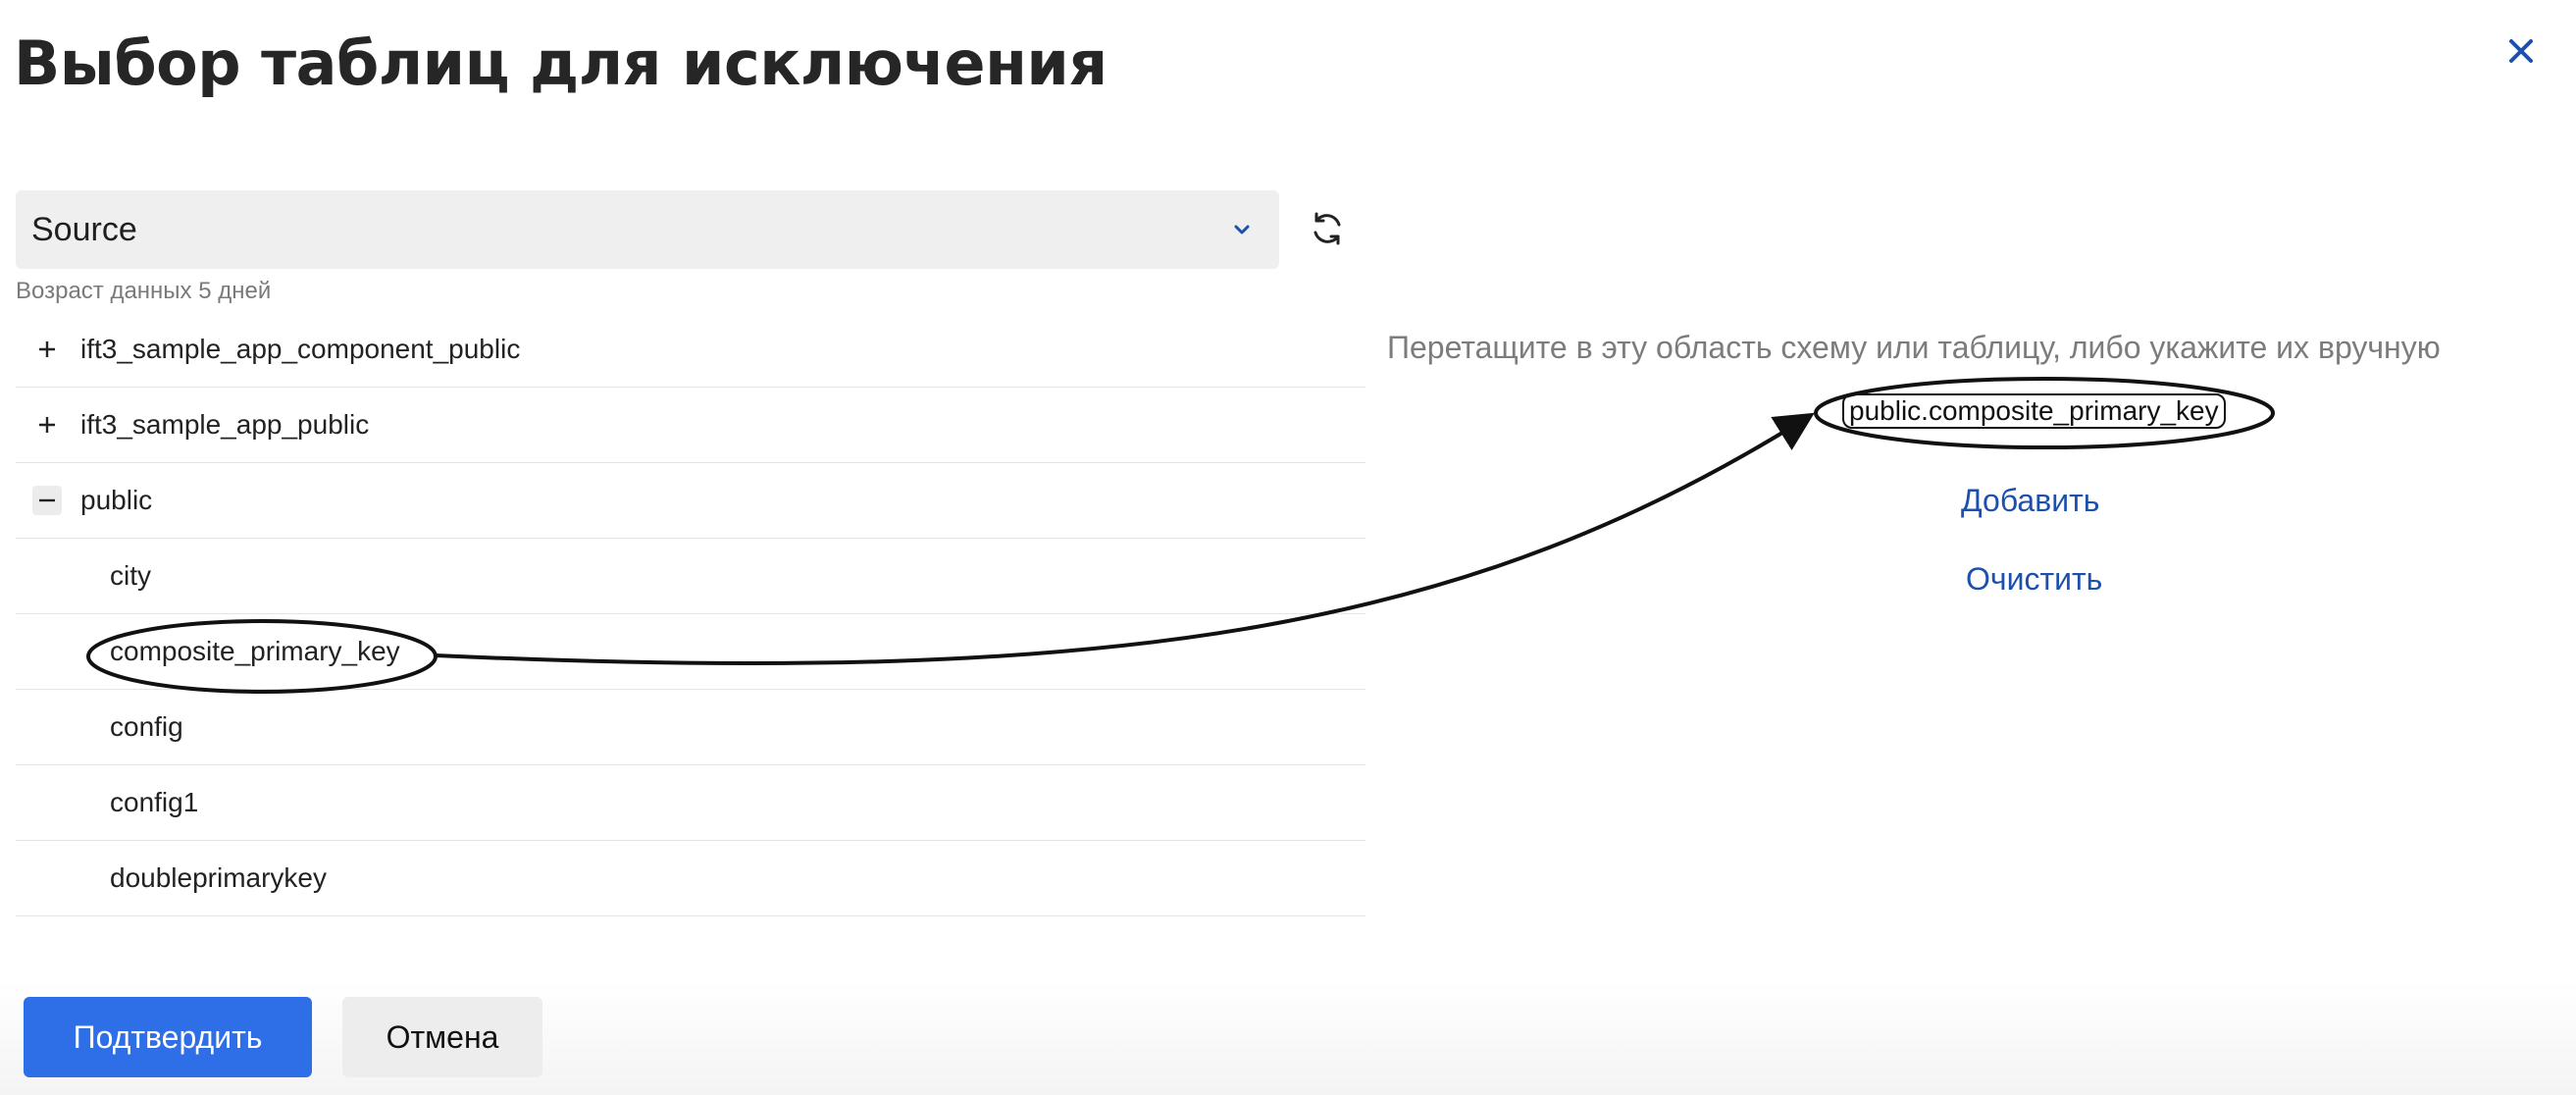 The image size is (2576, 1095). Describe the element at coordinates (690, 425) in the screenshot. I see `tree-row-schema: ift3_sample_app_public` at that location.